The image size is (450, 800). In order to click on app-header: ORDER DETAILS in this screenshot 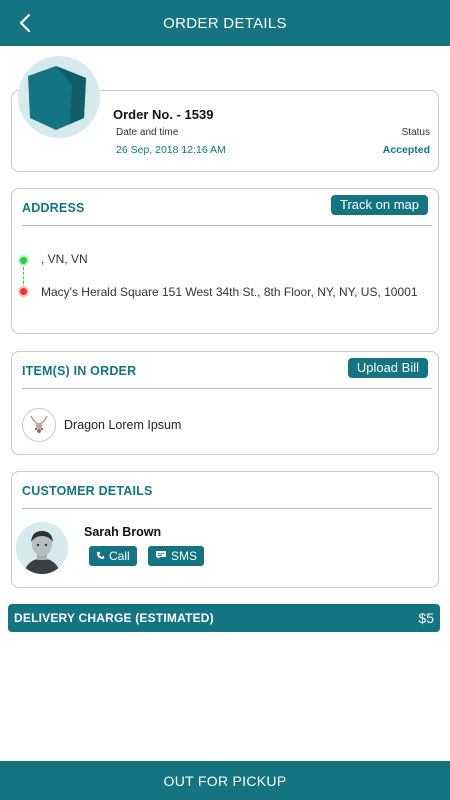, I will do `click(225, 23)`.